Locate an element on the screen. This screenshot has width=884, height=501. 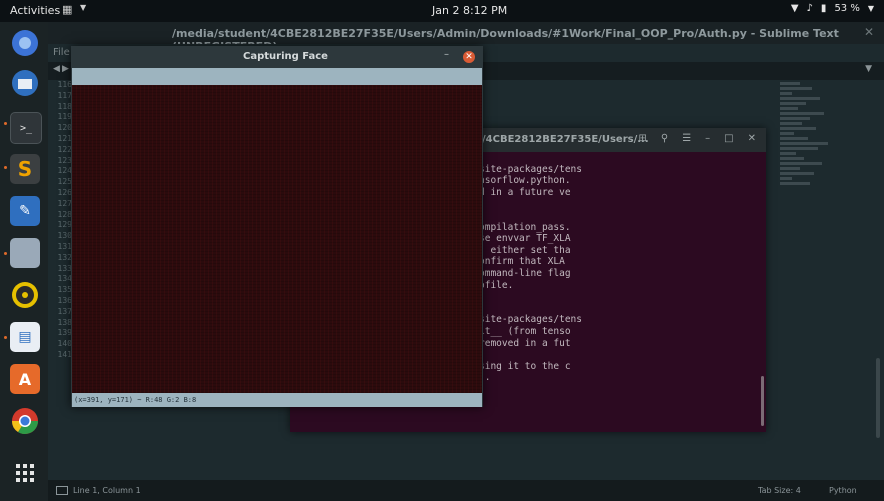
system-tray: ▼ ♪ ▮ 53 % ▼ is located at coordinates (832, 8).